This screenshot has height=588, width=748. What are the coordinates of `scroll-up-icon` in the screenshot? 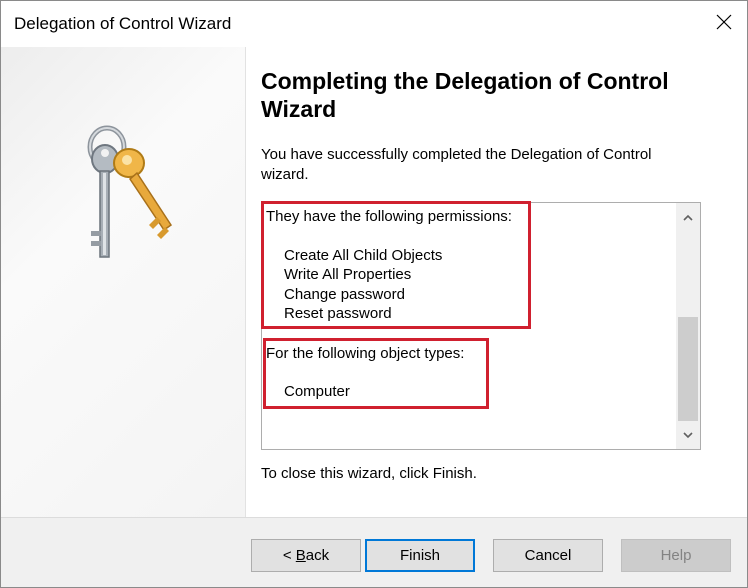 It's located at (688, 217).